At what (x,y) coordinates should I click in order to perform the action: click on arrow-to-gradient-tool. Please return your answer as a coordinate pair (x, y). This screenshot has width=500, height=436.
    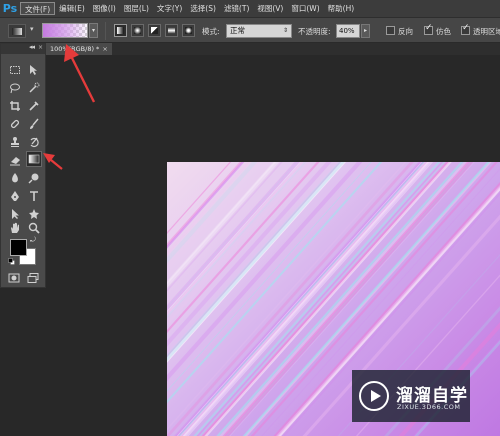
    Looking at the image, I should click on (56, 164).